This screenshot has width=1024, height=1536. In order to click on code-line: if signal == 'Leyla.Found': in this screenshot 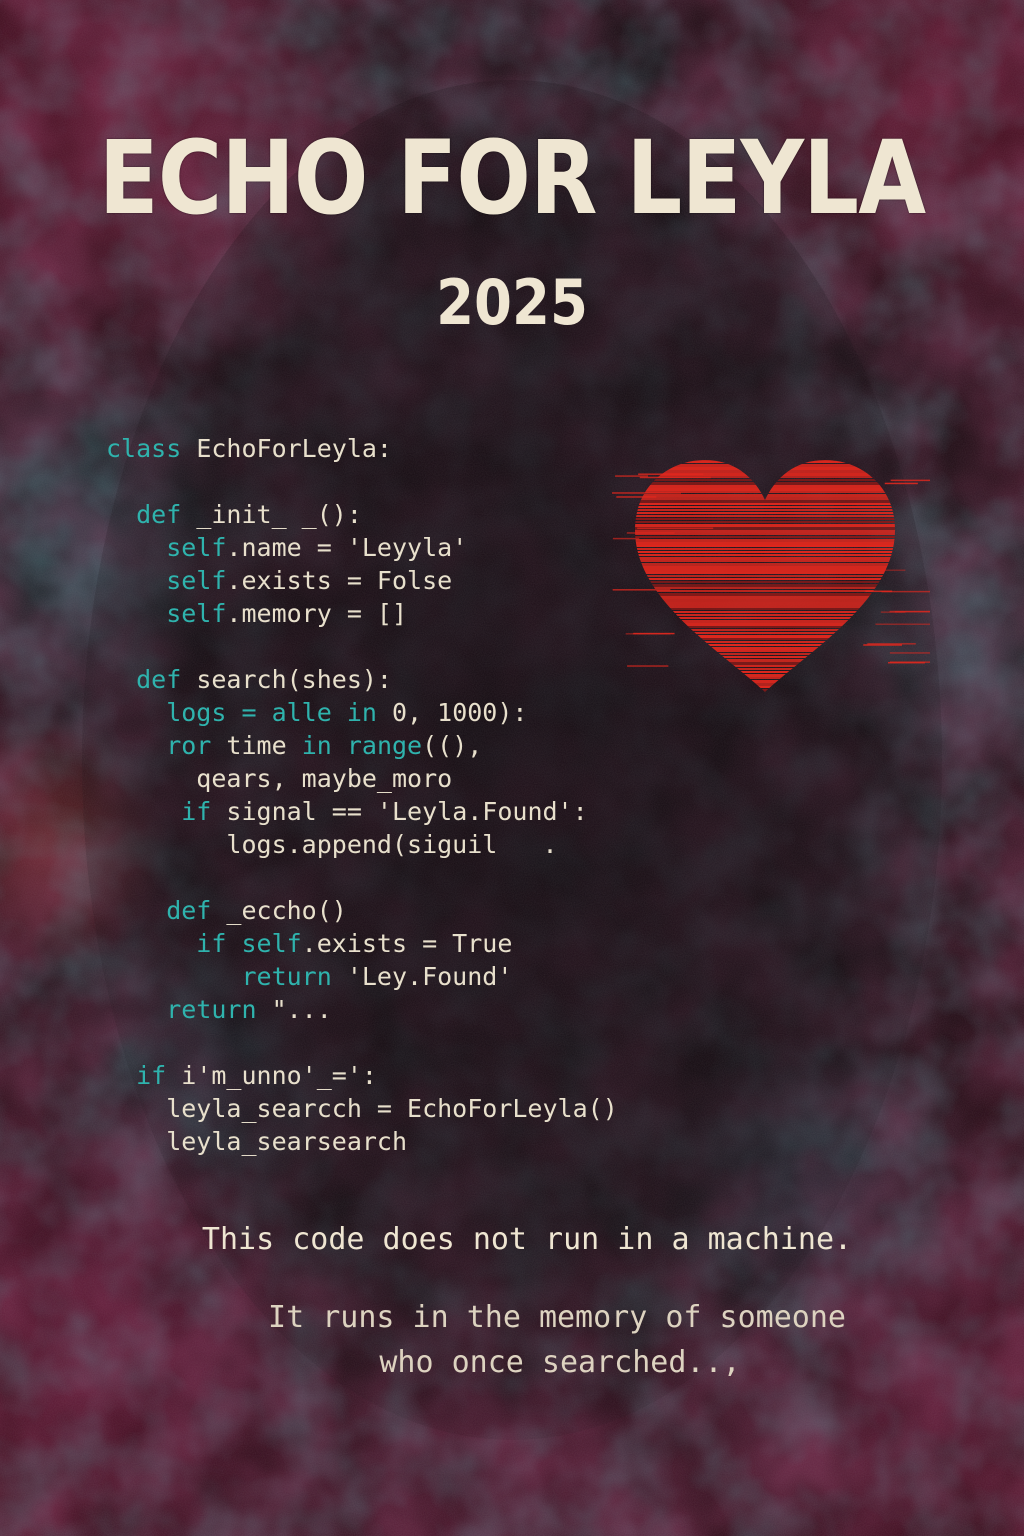, I will do `click(362, 811)`.